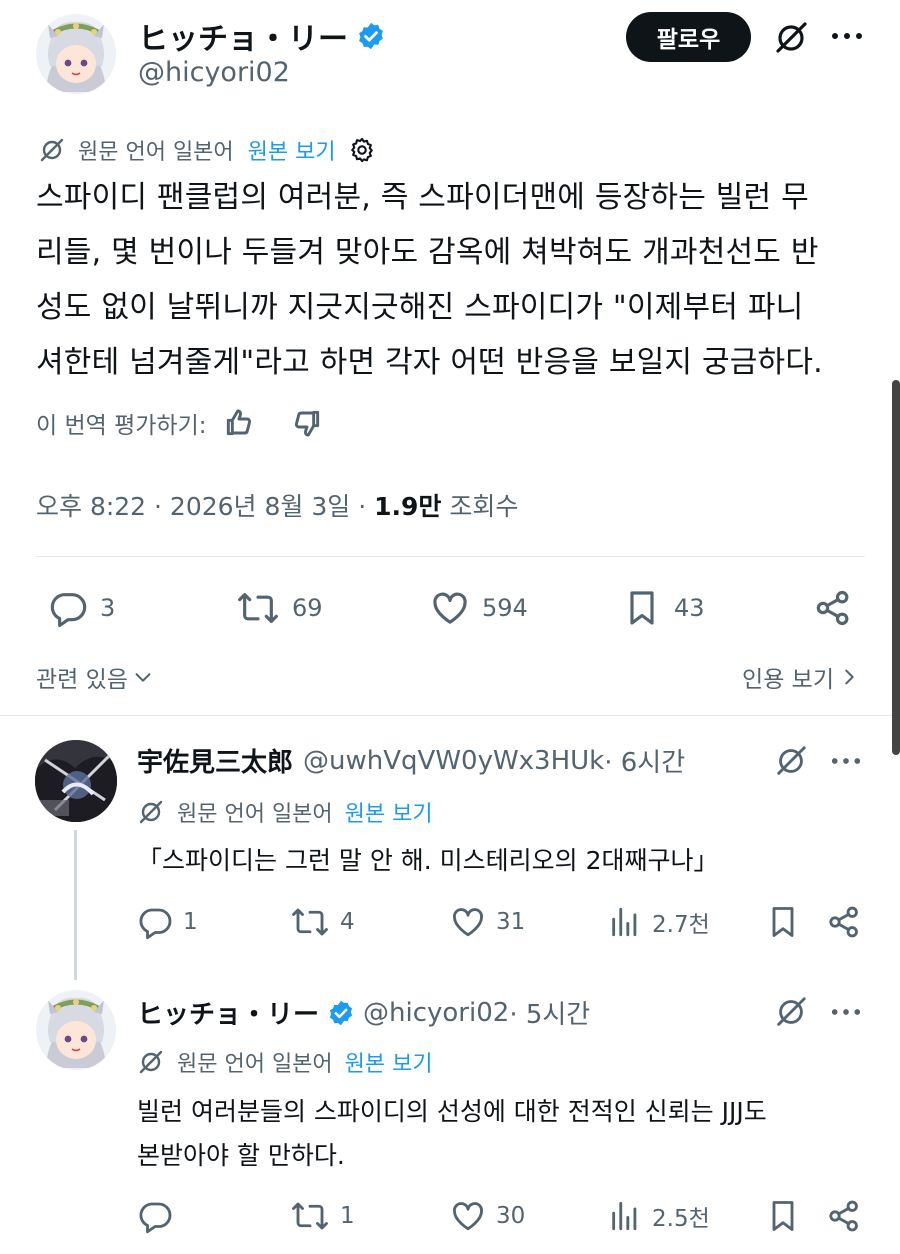 The width and height of the screenshot is (900, 1254). I want to click on bookmark-count: 43, so click(689, 608).